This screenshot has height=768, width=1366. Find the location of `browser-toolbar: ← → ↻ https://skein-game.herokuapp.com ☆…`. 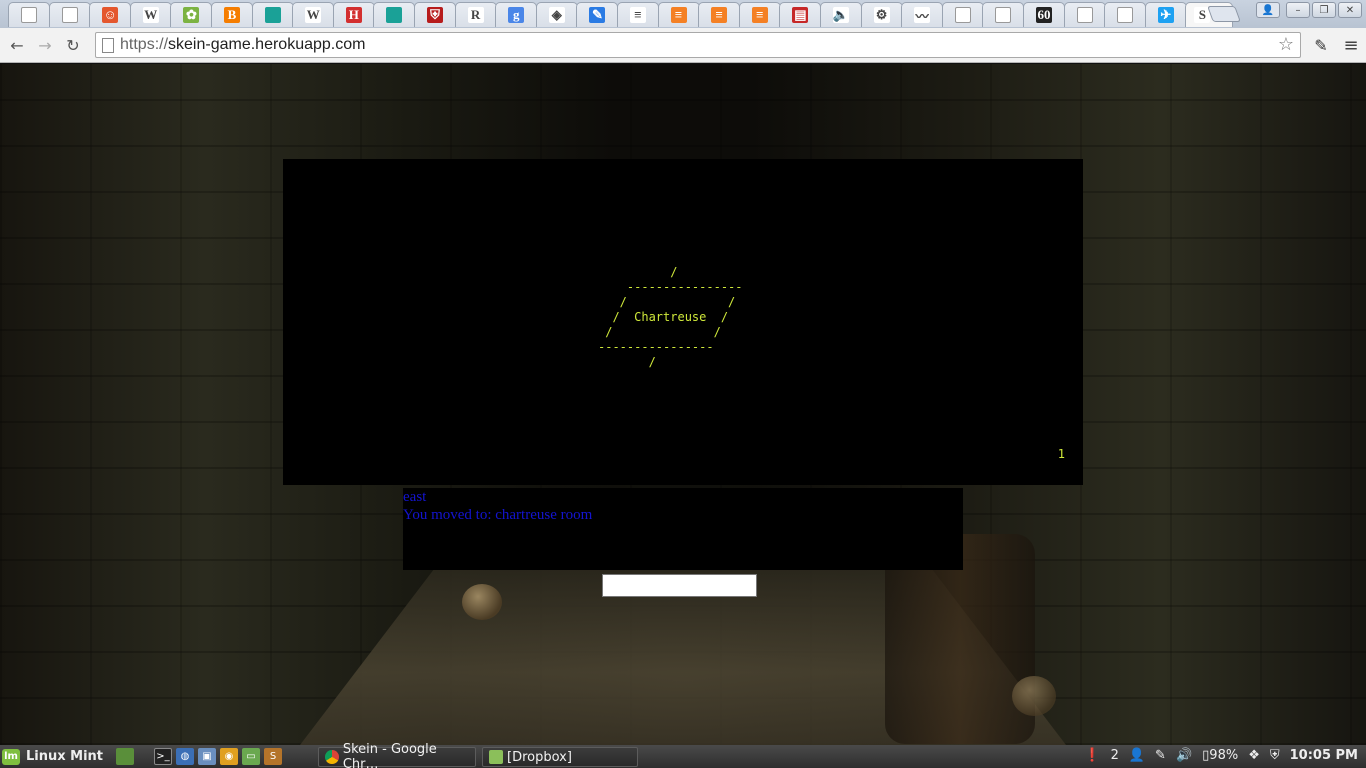

browser-toolbar: ← → ↻ https://skein-game.herokuapp.com ☆… is located at coordinates (683, 45).